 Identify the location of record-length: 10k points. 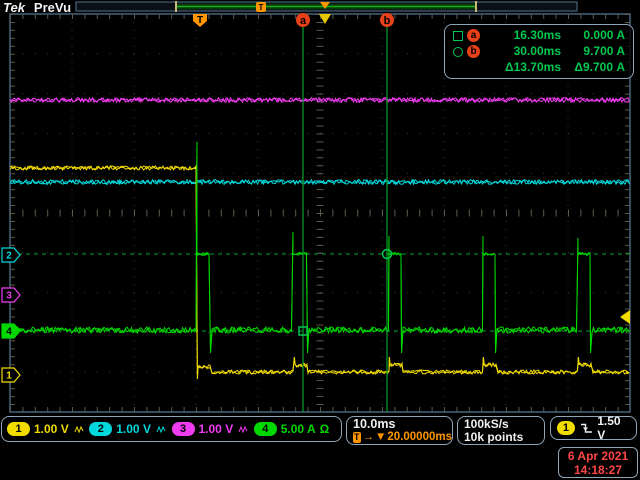
(494, 437).